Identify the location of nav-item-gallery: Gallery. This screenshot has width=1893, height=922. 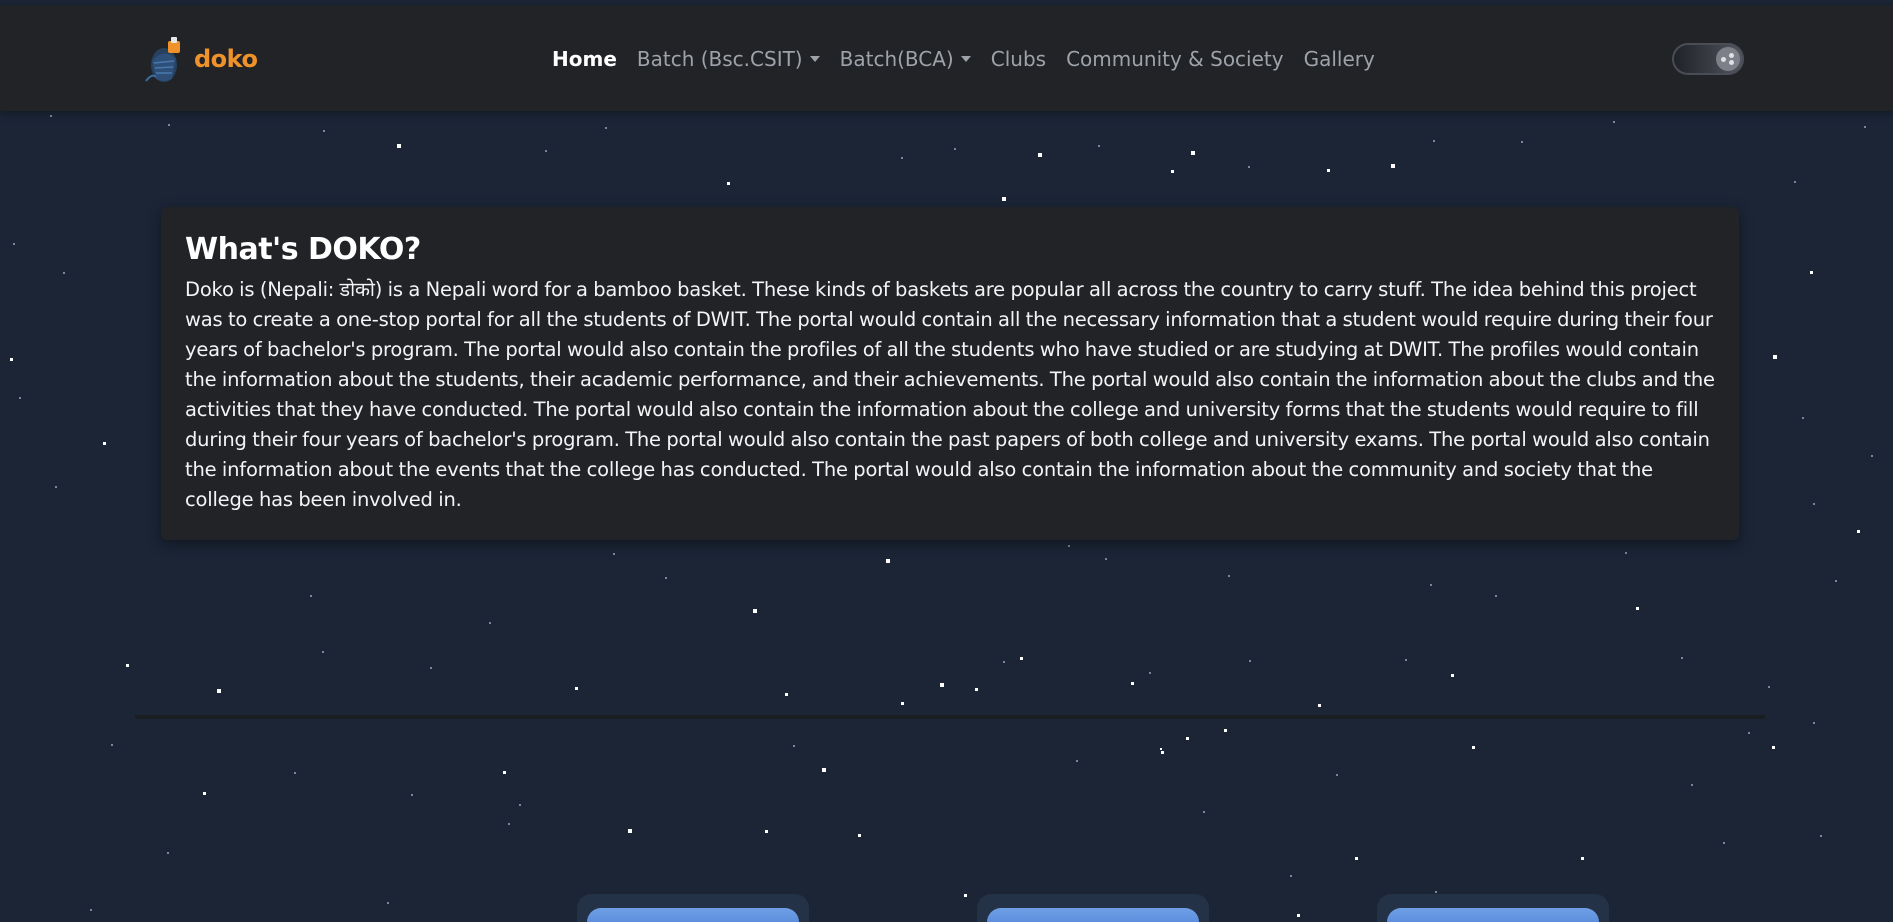
(1339, 59).